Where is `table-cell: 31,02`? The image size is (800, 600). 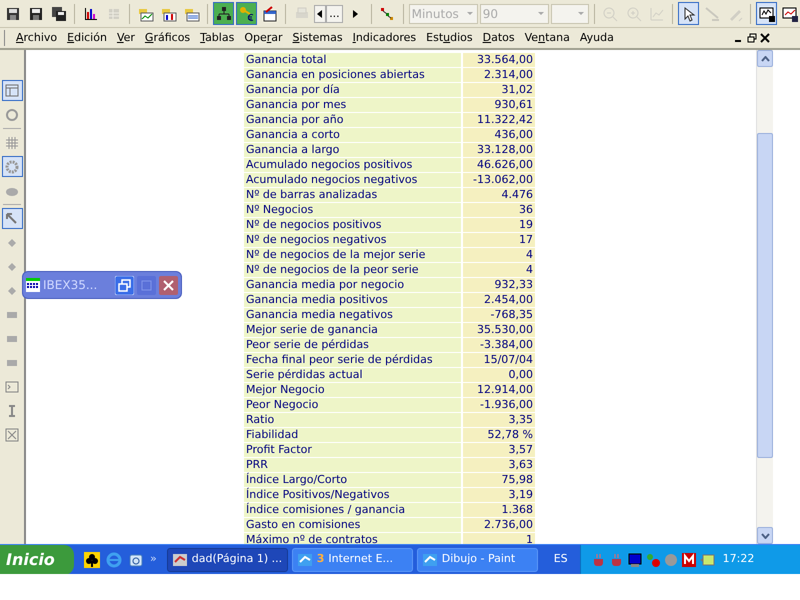
table-cell: 31,02 is located at coordinates (499, 90).